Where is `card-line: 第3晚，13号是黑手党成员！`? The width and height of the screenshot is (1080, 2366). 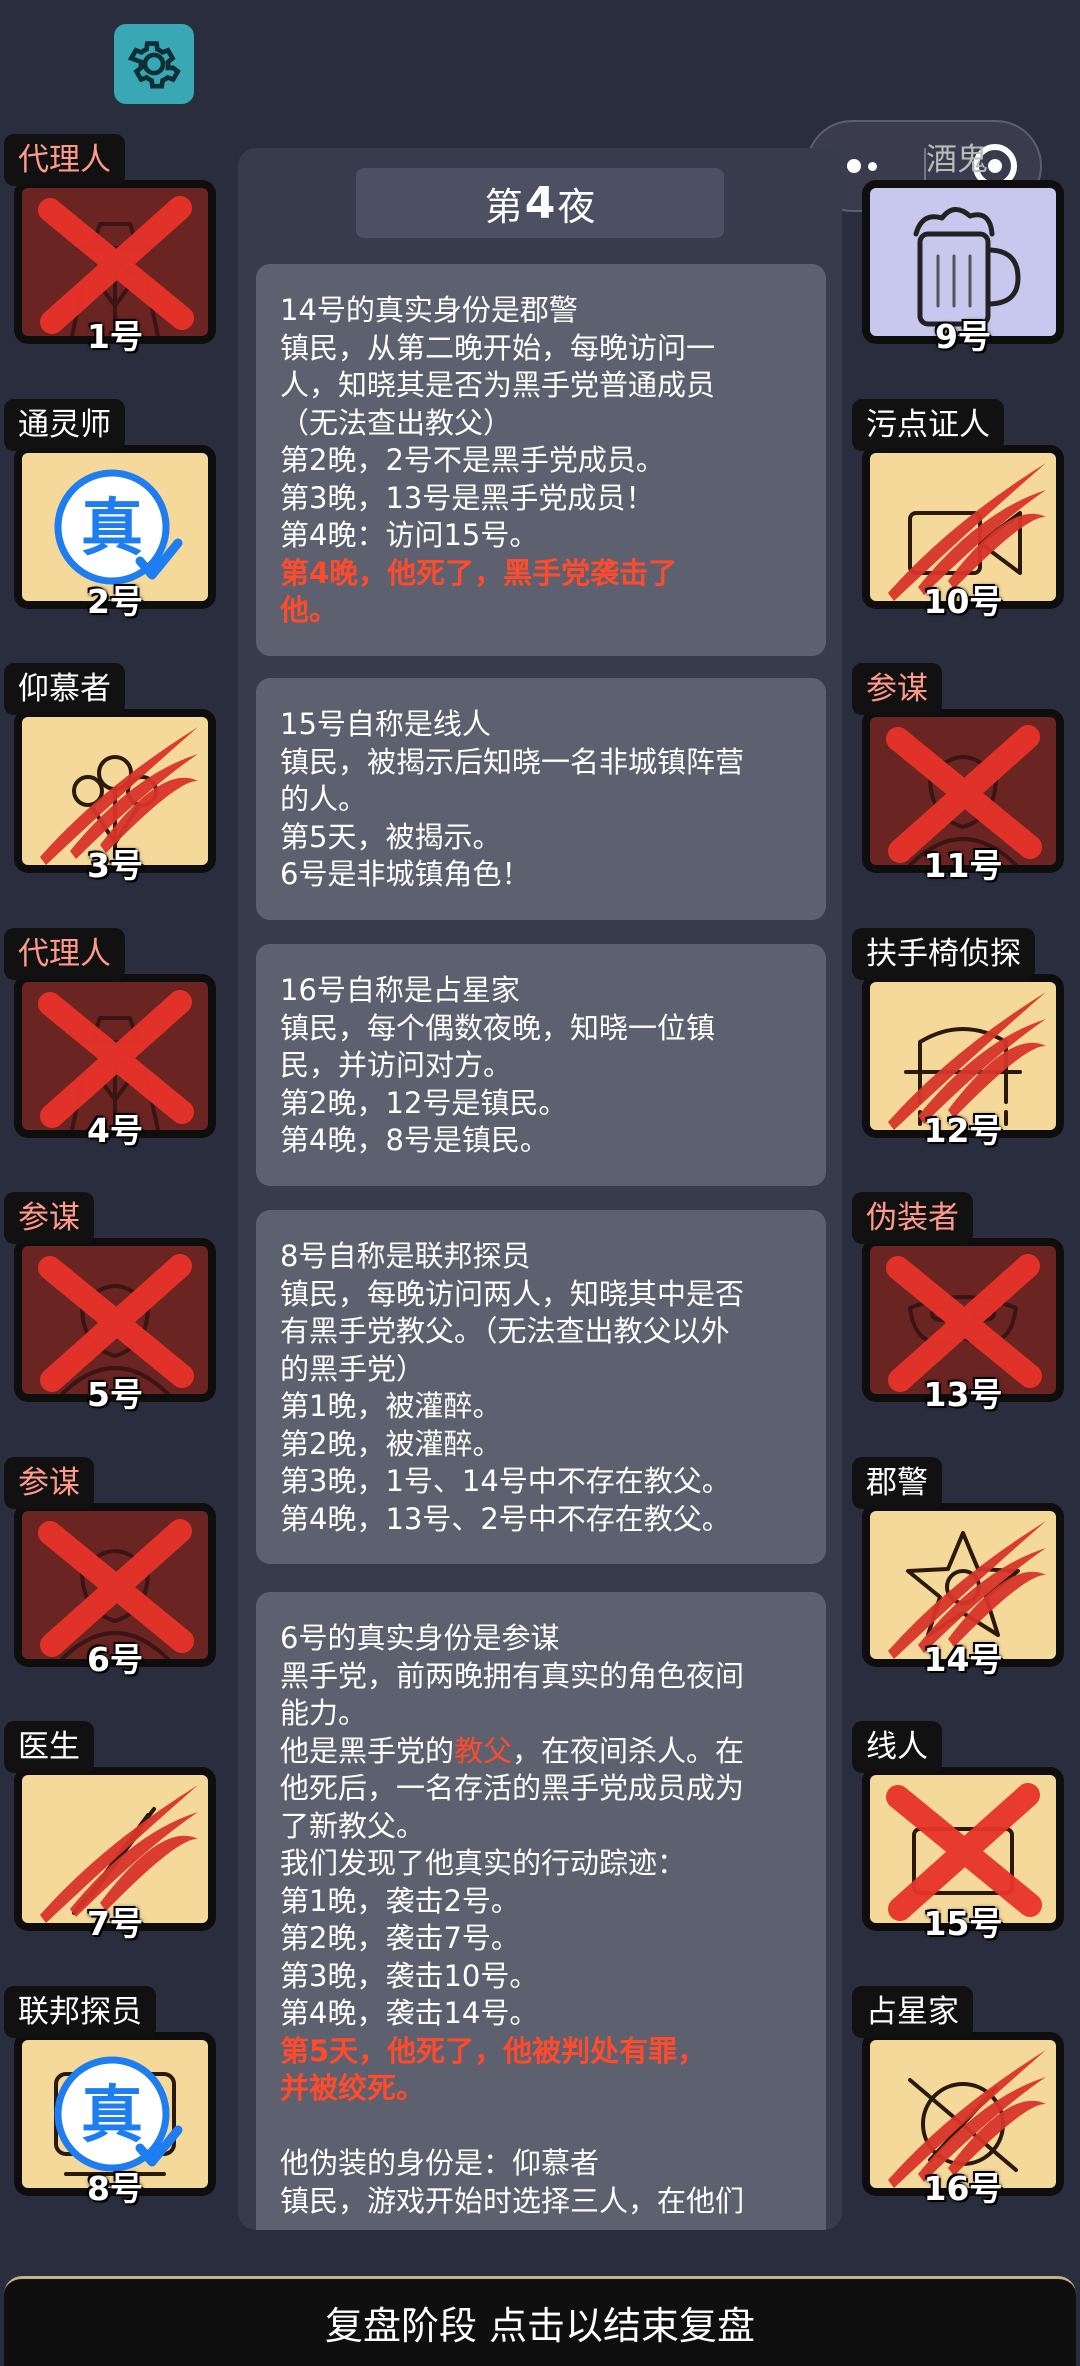
card-line: 第3晚，13号是黑手党成员！ is located at coordinates (467, 497).